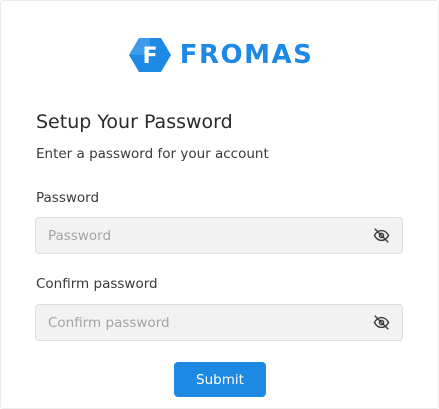 The width and height of the screenshot is (439, 409). What do you see at coordinates (204, 235) in the screenshot?
I see `password-input` at bounding box center [204, 235].